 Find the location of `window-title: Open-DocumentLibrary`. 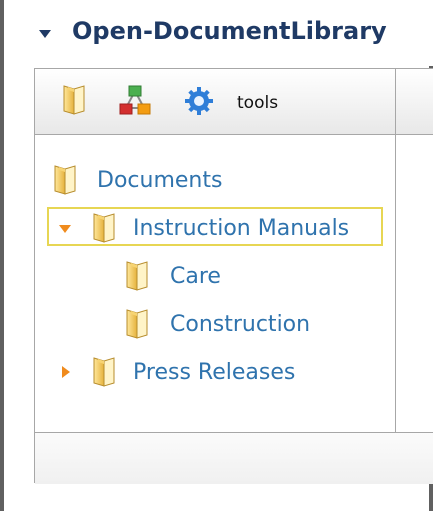

window-title: Open-DocumentLibrary is located at coordinates (229, 31).